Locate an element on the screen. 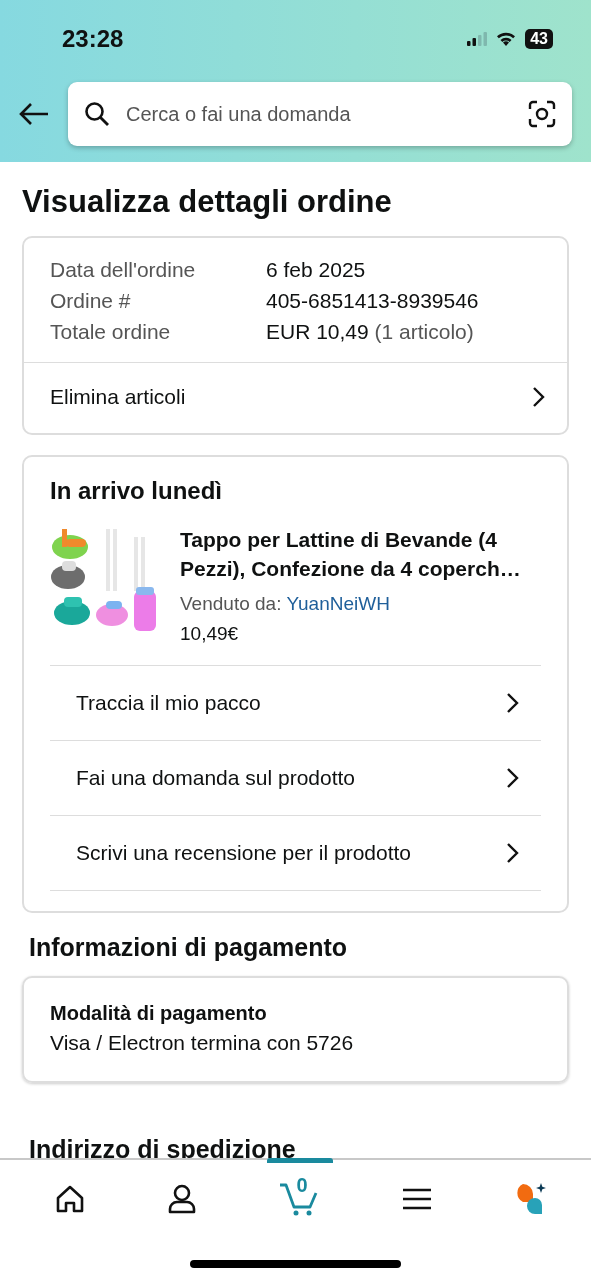  search-field: Cerca o fai una domanda is located at coordinates (319, 114).